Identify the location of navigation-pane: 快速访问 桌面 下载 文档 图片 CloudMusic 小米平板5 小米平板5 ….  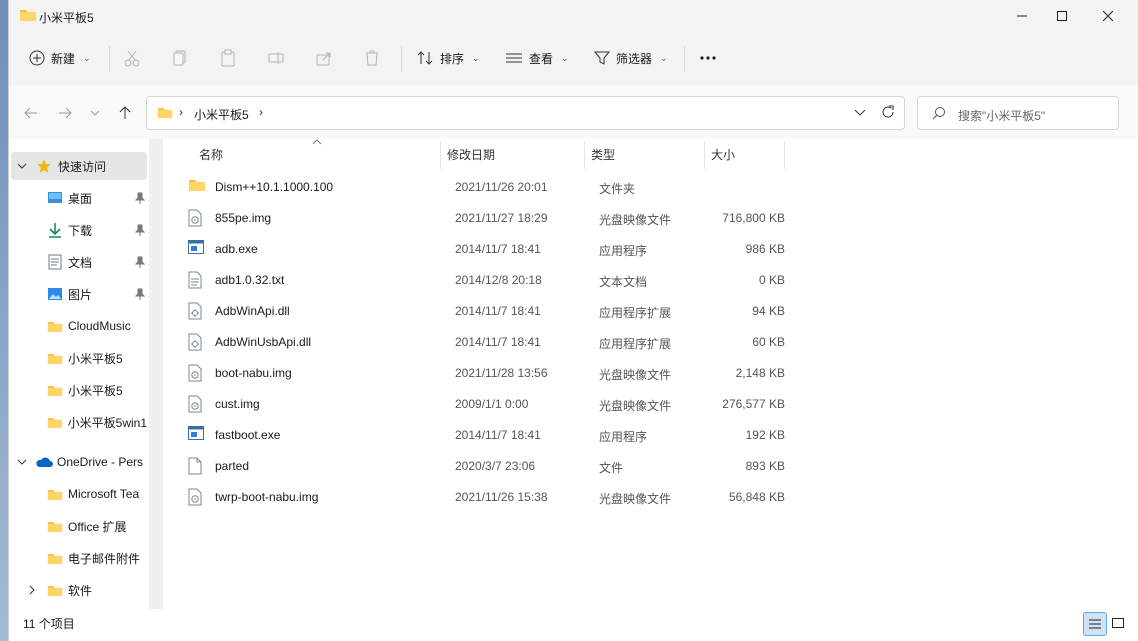
(83, 374).